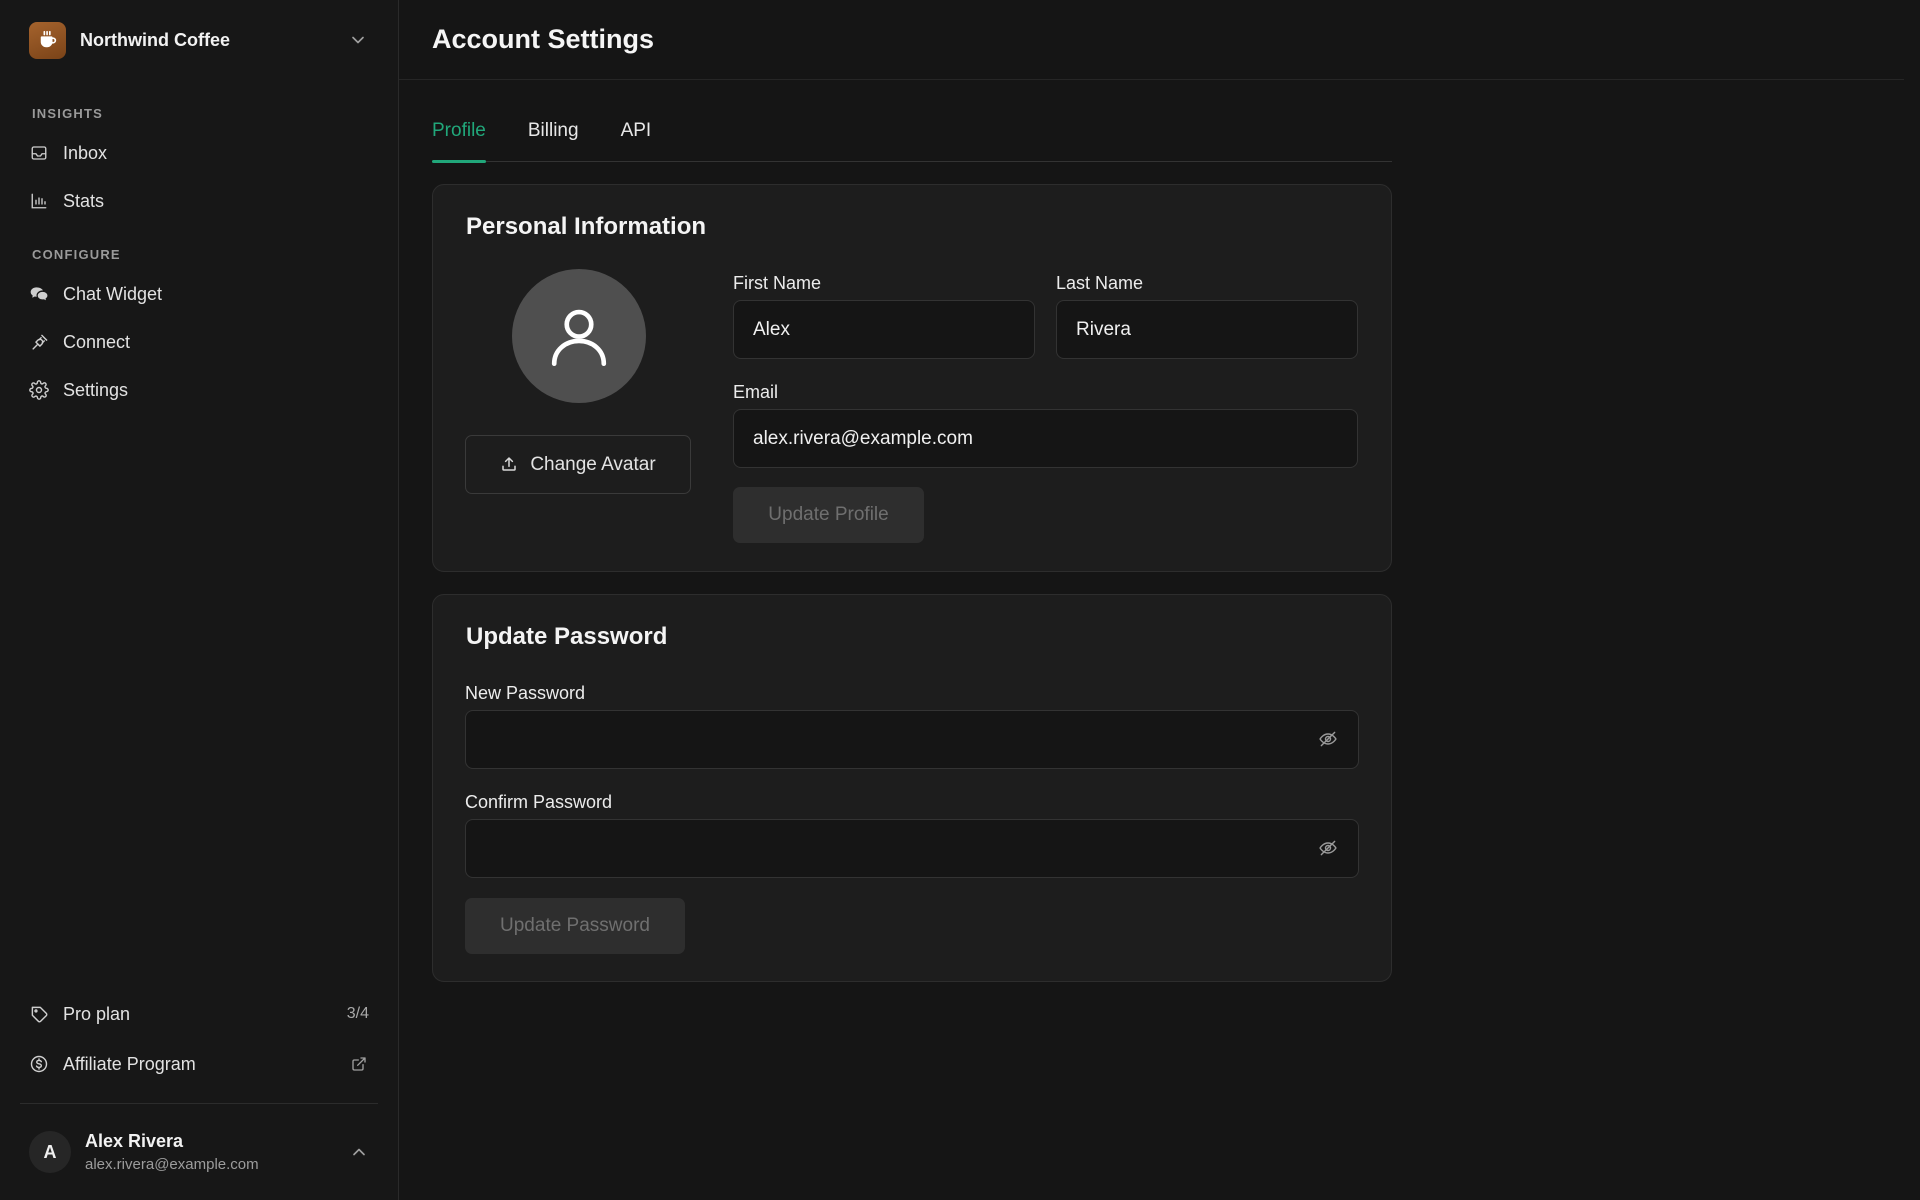  Describe the element at coordinates (357, 1013) in the screenshot. I see `plan-usage-count: 3/4` at that location.